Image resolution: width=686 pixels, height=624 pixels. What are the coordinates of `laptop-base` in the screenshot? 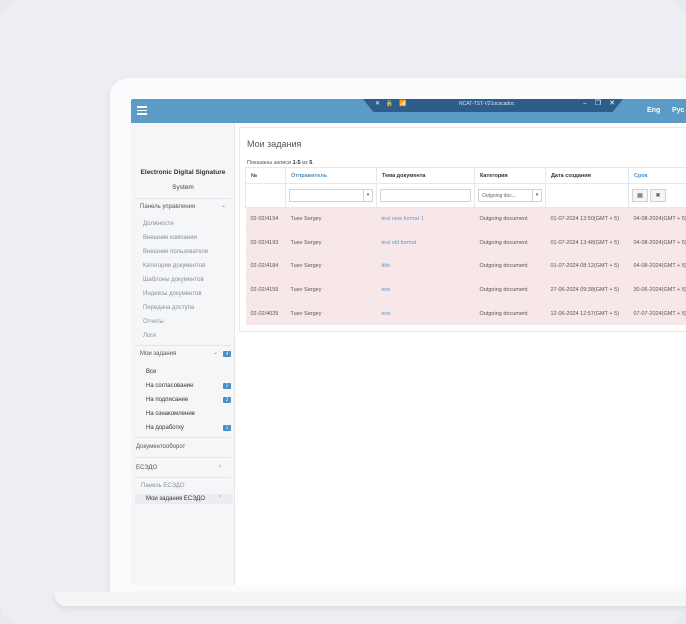 It's located at (370, 599).